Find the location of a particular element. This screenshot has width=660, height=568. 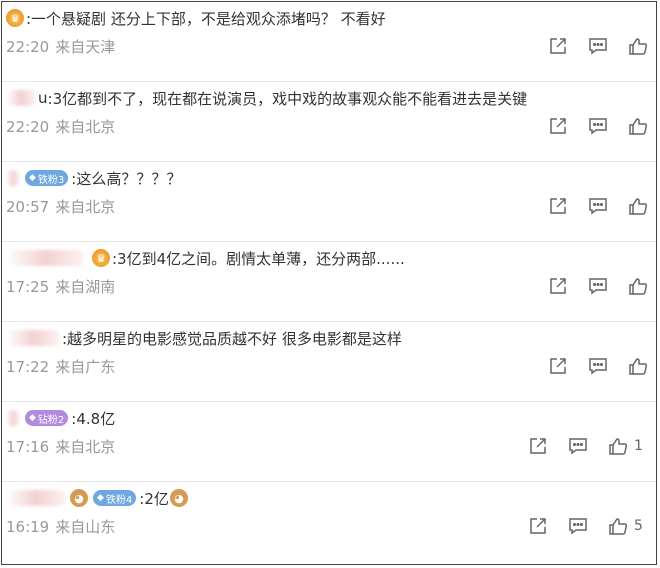

comment-meta: 20:57 来自北京 is located at coordinates (60, 206).